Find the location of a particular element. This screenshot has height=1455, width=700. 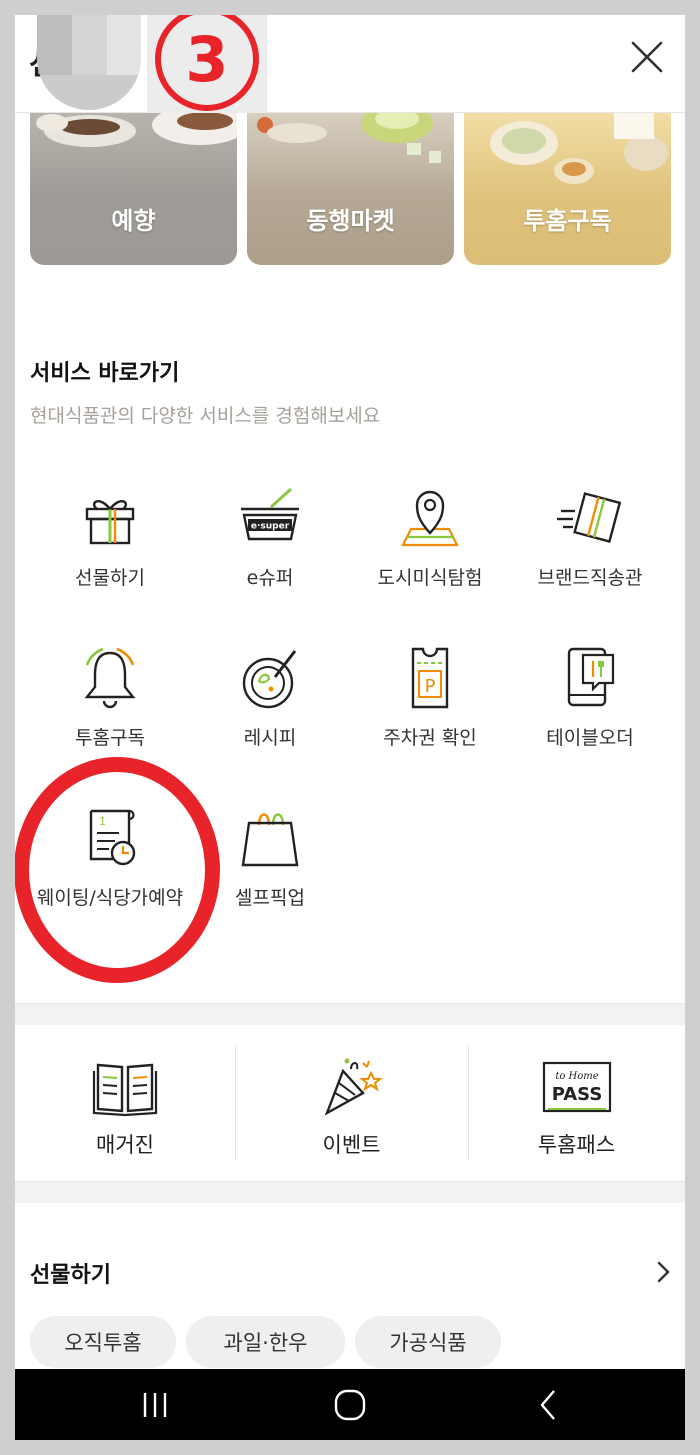

quick-link-label: 이벤트 is located at coordinates (351, 1145).